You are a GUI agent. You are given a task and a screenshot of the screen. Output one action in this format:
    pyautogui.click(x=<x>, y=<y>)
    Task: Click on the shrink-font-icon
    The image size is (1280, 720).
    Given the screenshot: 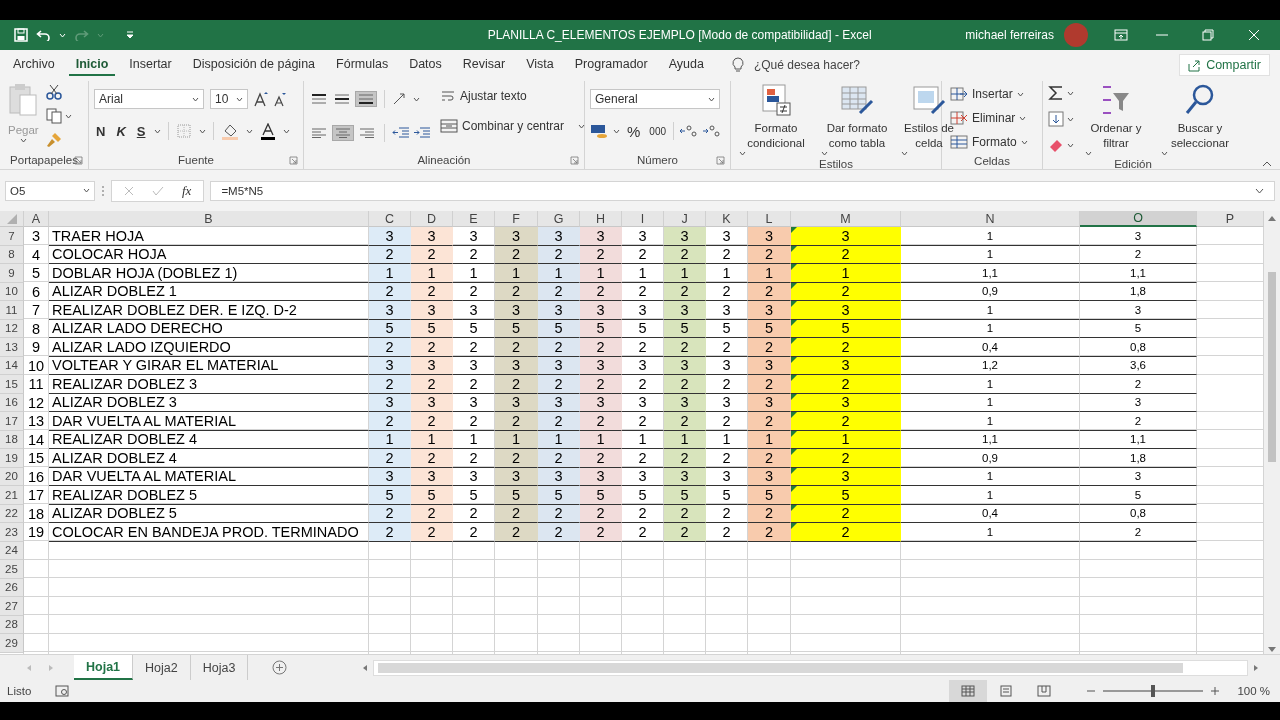 What is the action you would take?
    pyautogui.click(x=280, y=99)
    